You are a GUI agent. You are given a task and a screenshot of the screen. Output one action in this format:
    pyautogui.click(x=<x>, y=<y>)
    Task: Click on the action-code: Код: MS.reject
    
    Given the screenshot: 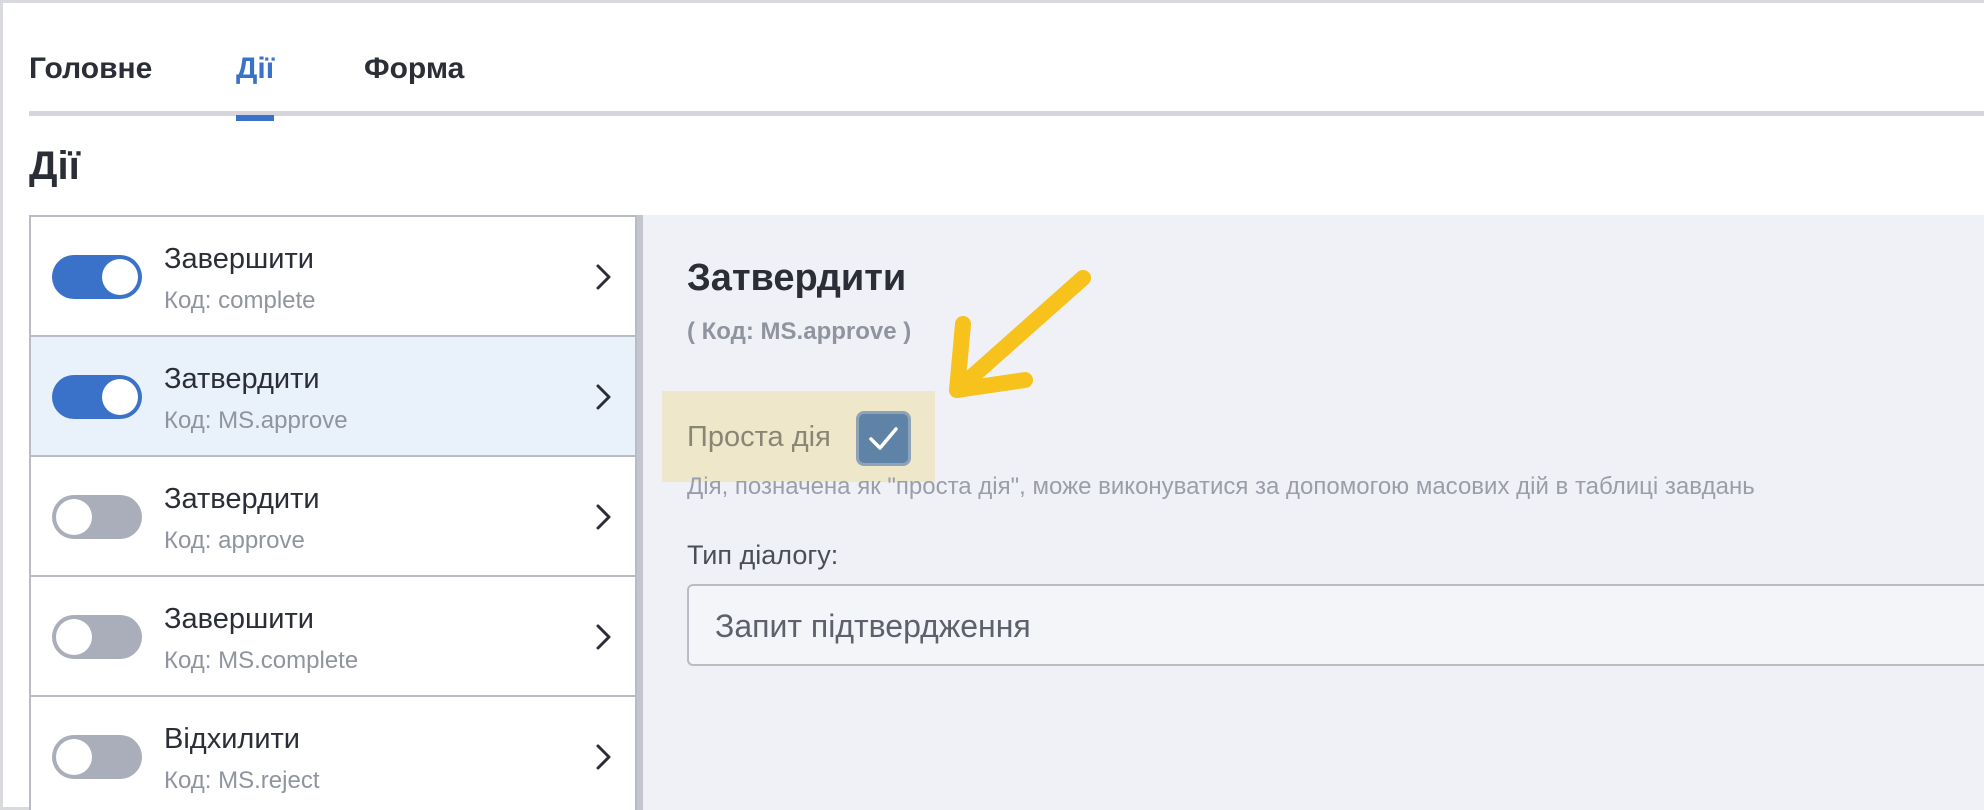 What is the action you would take?
    pyautogui.click(x=242, y=780)
    